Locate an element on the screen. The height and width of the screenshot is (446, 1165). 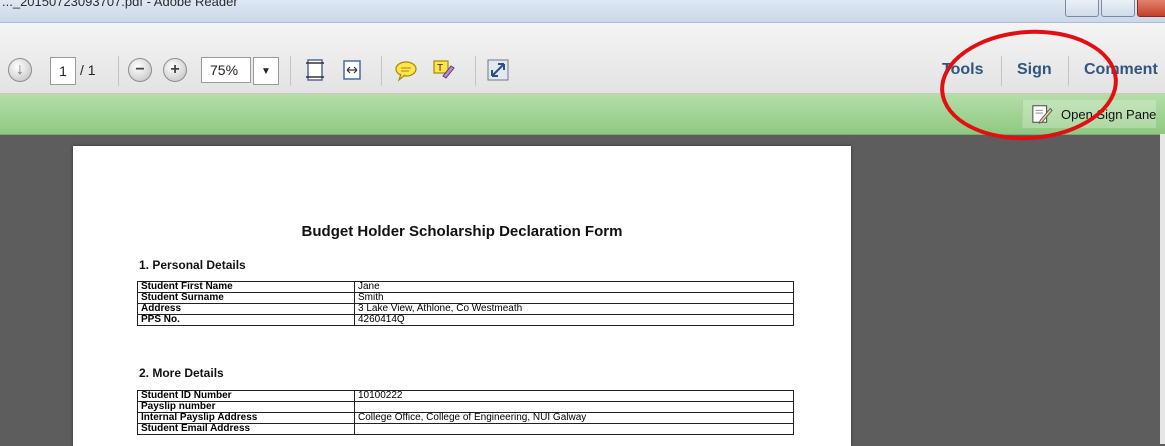
open-sign-pane-button: Open Sign Pane is located at coordinates (1089, 114).